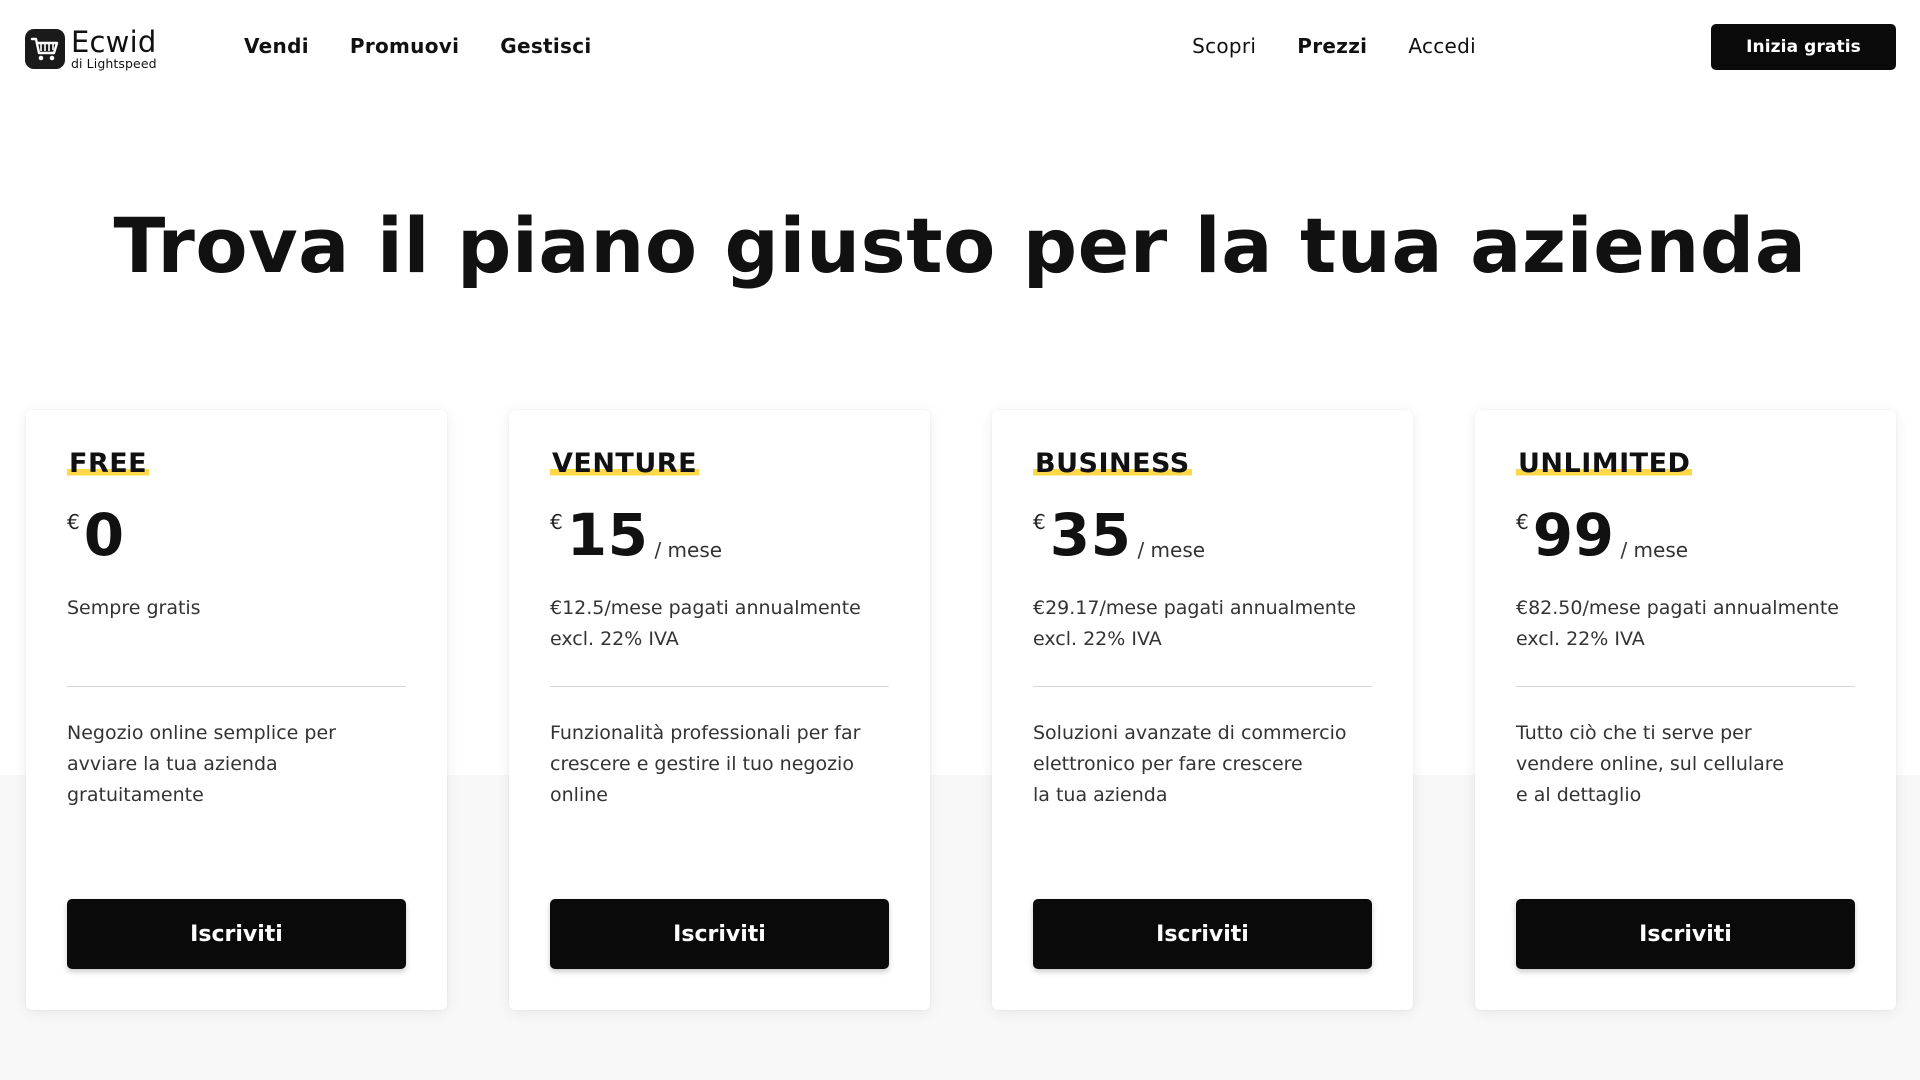 This screenshot has width=1920, height=1080. I want to click on plan-name: BUSINESS, so click(1112, 463).